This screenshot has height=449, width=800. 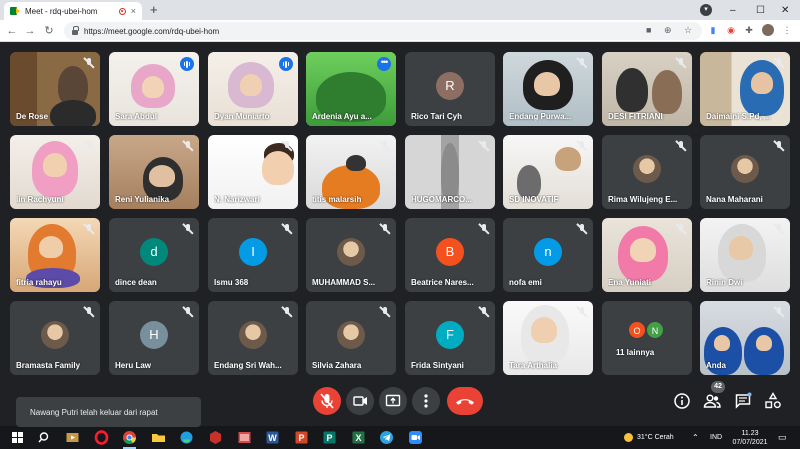 What do you see at coordinates (73, 11) in the screenshot?
I see `browser-tab-meet: Meet - rdq-ubei-hom ×` at bounding box center [73, 11].